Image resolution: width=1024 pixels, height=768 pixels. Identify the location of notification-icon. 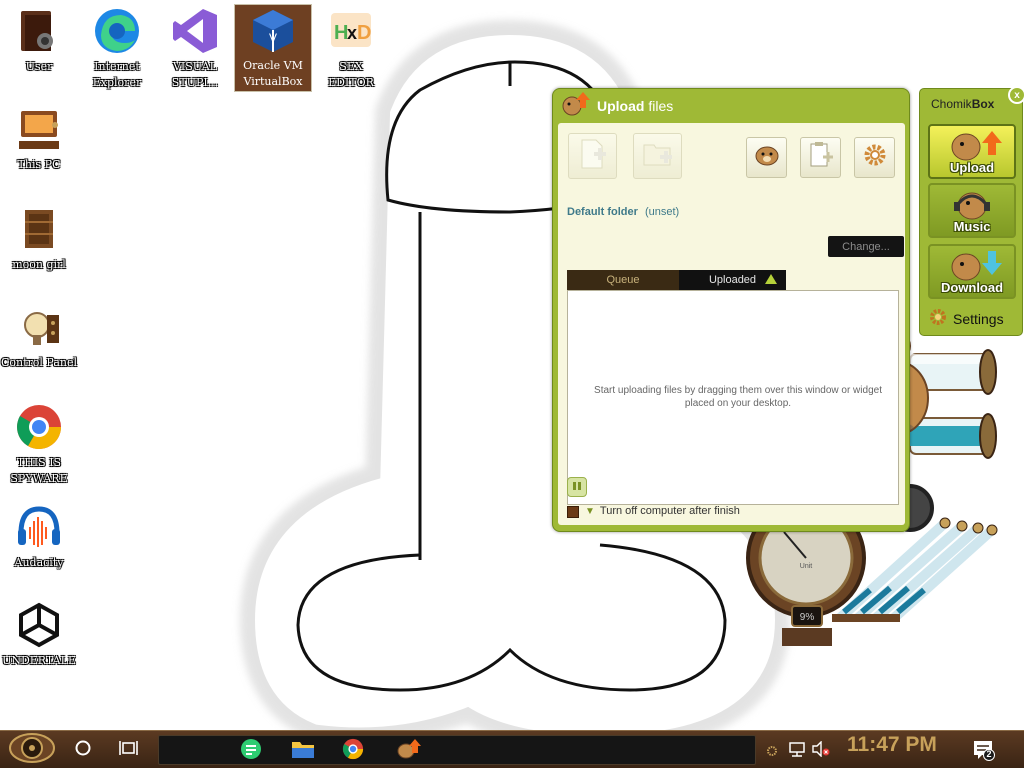
(984, 753).